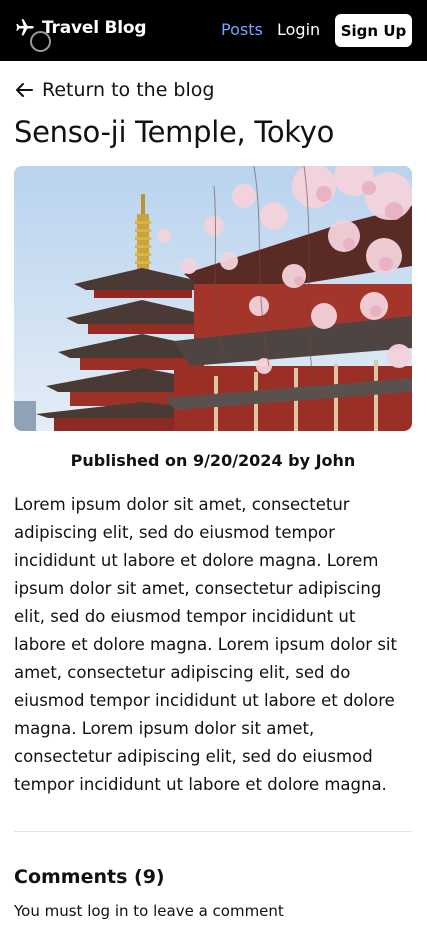 The width and height of the screenshot is (427, 927). Describe the element at coordinates (213, 30) in the screenshot. I see `top-navbar: Travel Blog Posts Login Sign Up` at that location.